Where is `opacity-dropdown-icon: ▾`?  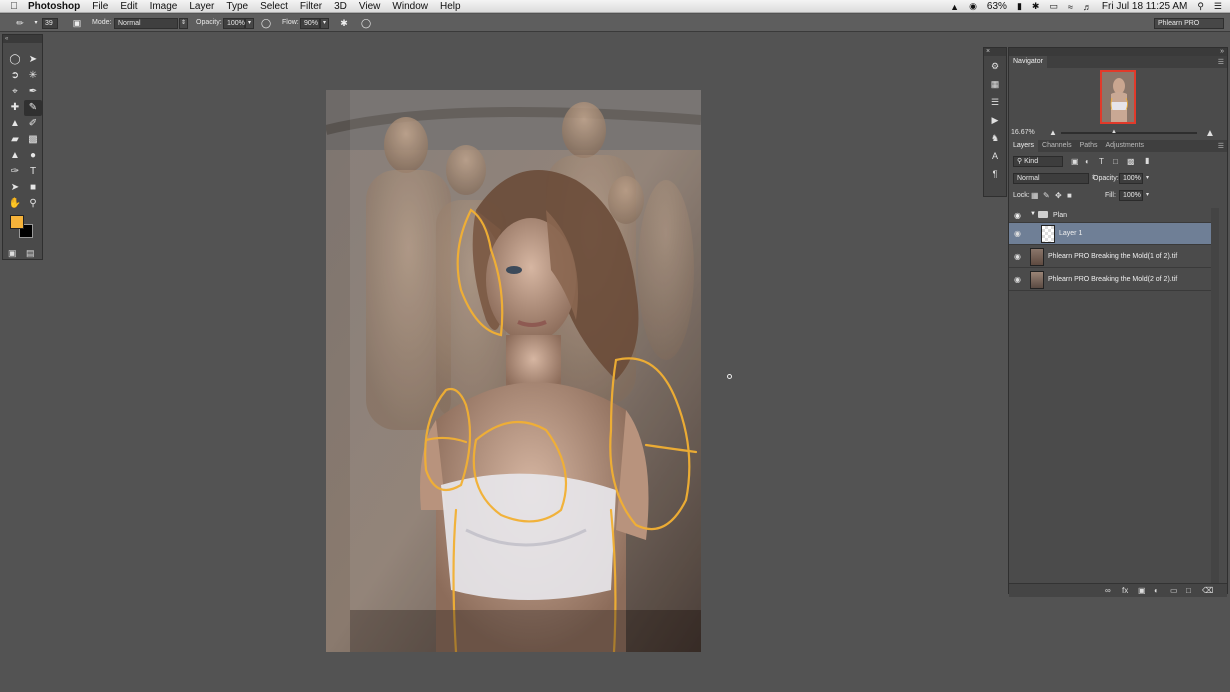
opacity-dropdown-icon: ▾ is located at coordinates (249, 23).